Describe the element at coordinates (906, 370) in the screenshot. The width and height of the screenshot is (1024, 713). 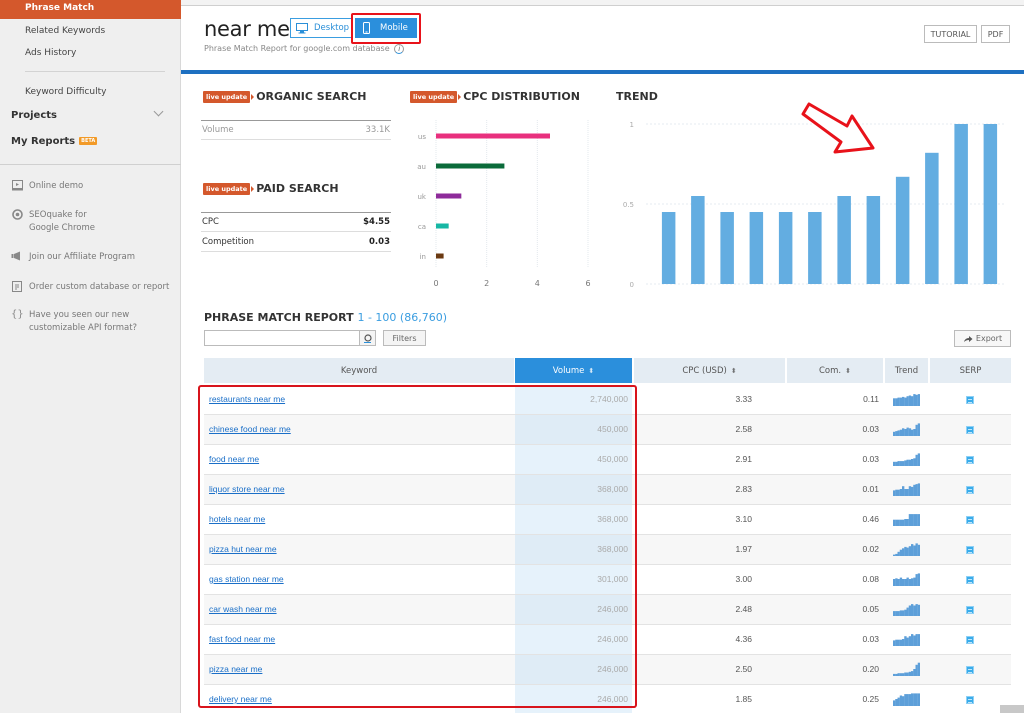
I see `column-header-trend: Trend` at that location.